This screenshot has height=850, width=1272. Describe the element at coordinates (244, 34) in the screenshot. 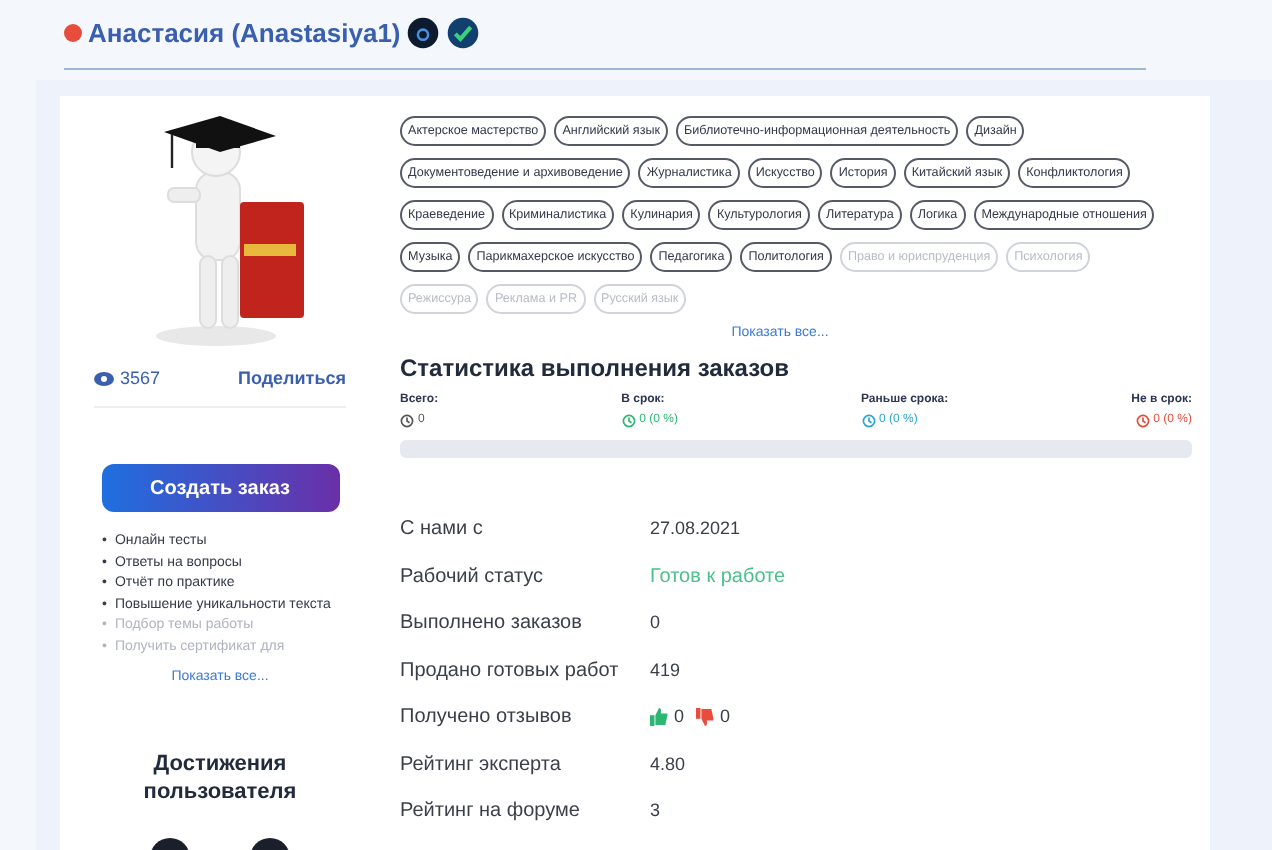

I see `user-name: Анастасия (Anastasiya1)` at that location.